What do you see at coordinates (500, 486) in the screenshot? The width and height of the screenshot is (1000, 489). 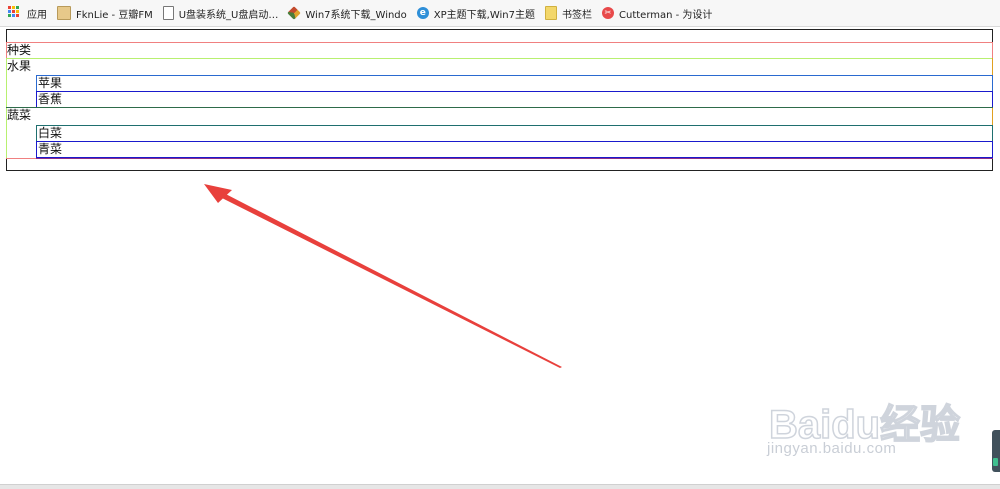 I see `bottom-scrollbar` at bounding box center [500, 486].